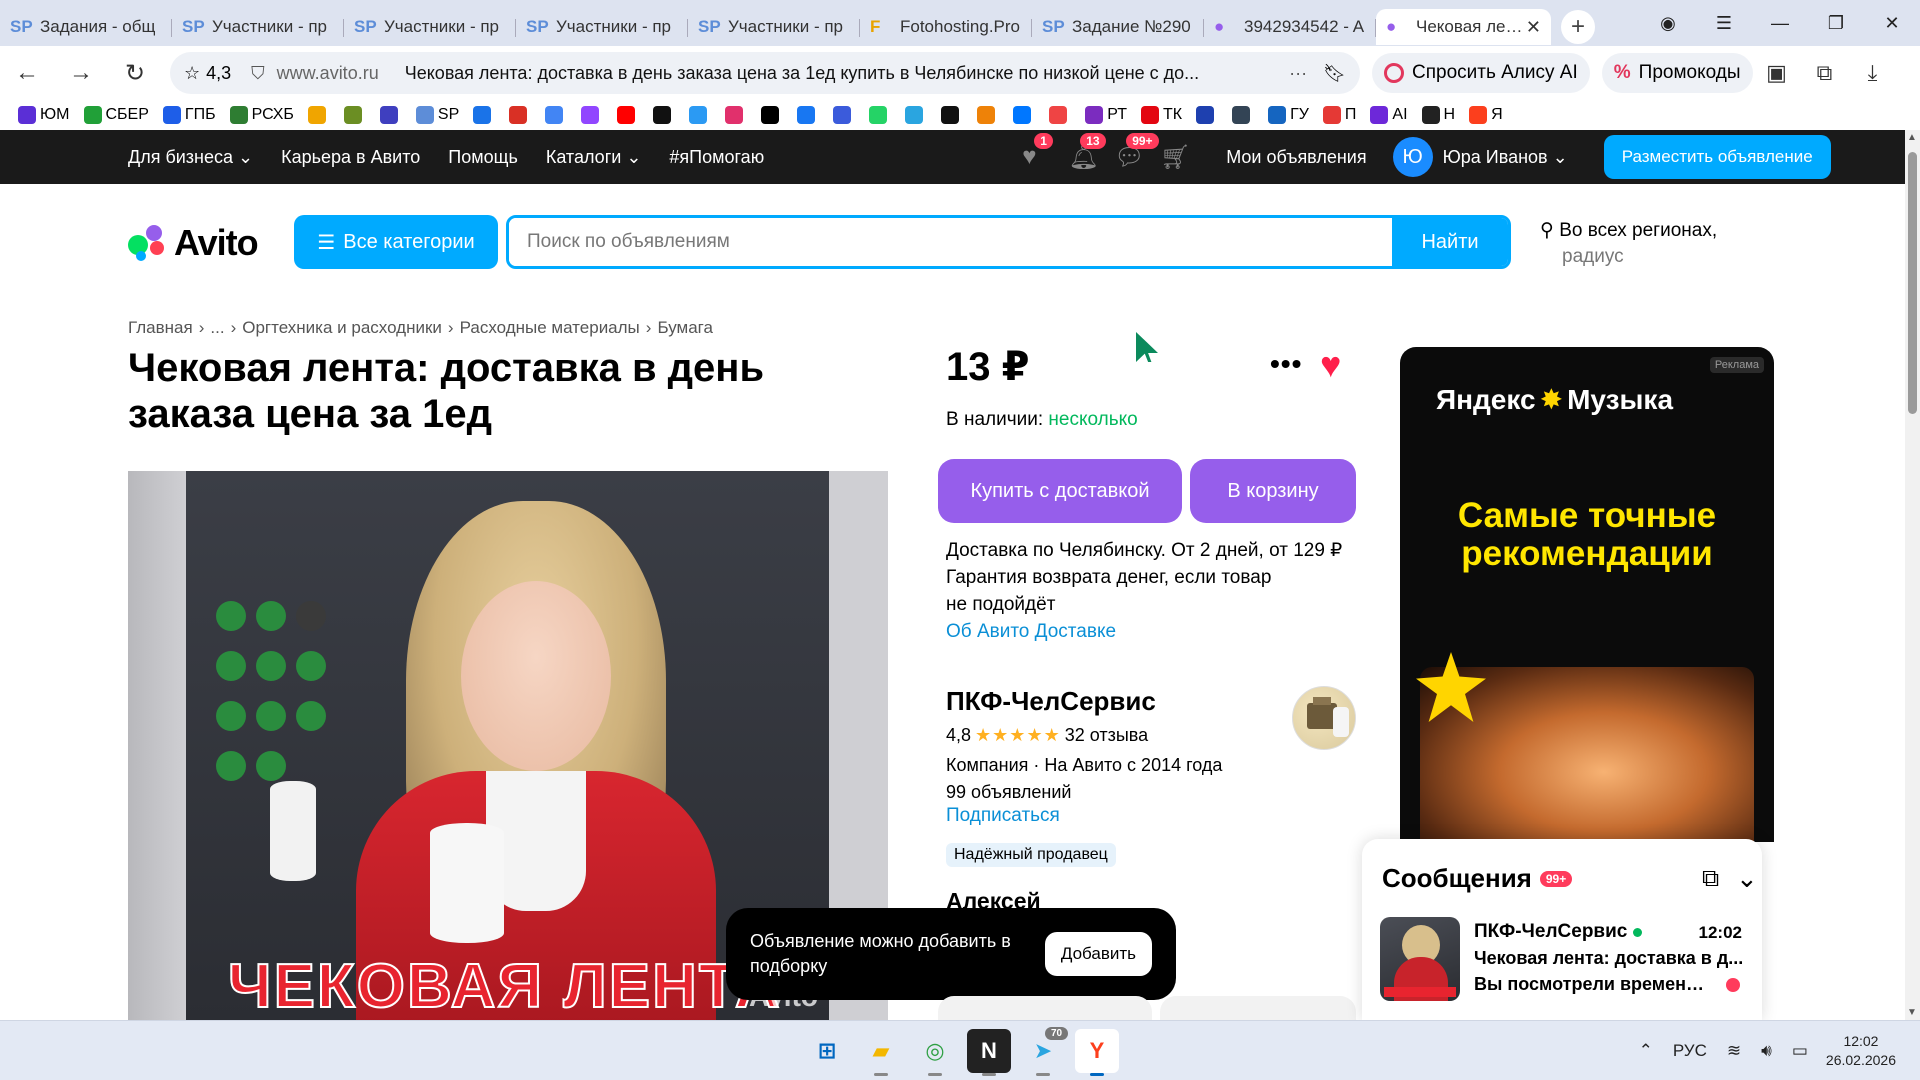  What do you see at coordinates (261, 115) in the screenshot?
I see `bookmark-item-3: РСХБ` at bounding box center [261, 115].